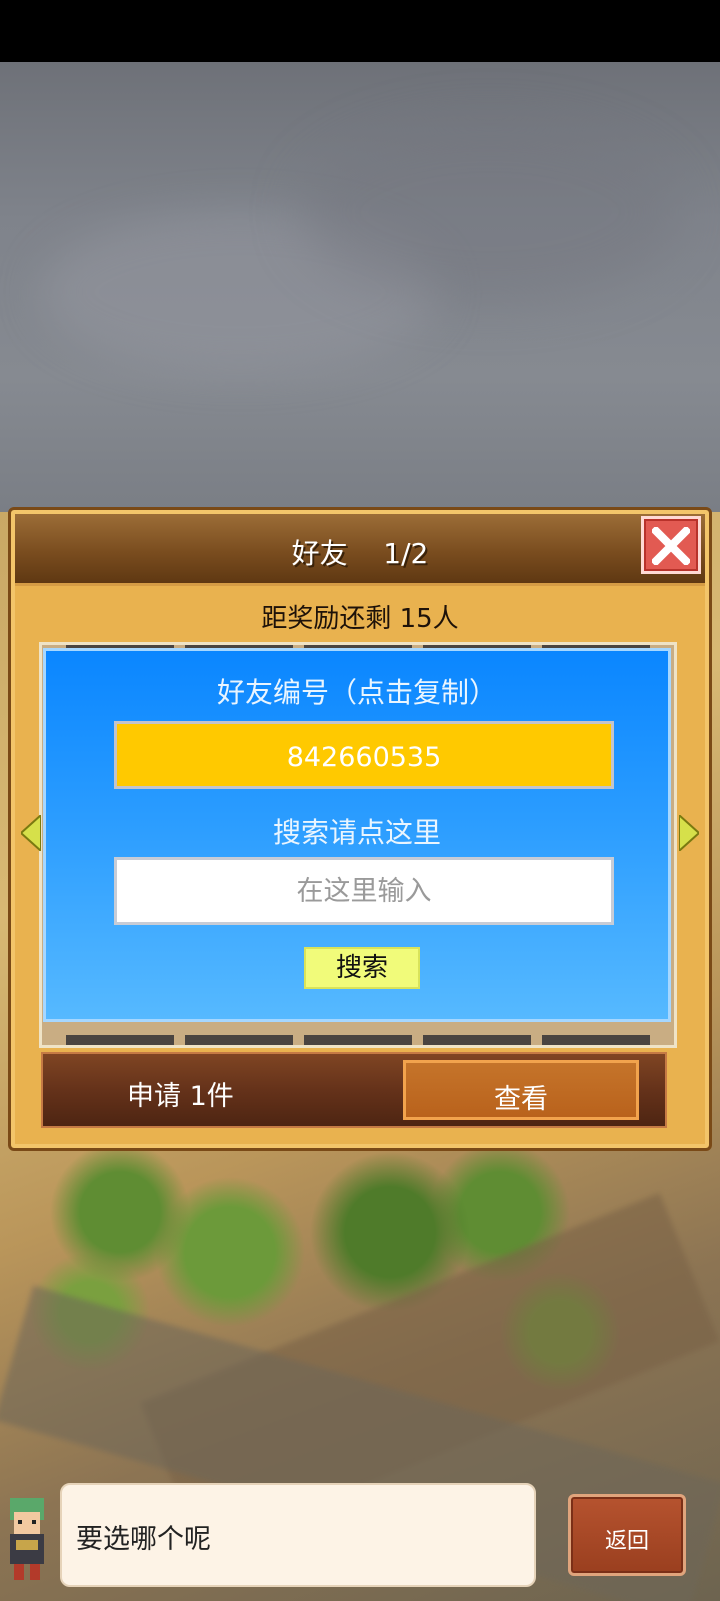 This screenshot has width=720, height=1601. I want to click on back-button-label: 返回, so click(626, 1541).